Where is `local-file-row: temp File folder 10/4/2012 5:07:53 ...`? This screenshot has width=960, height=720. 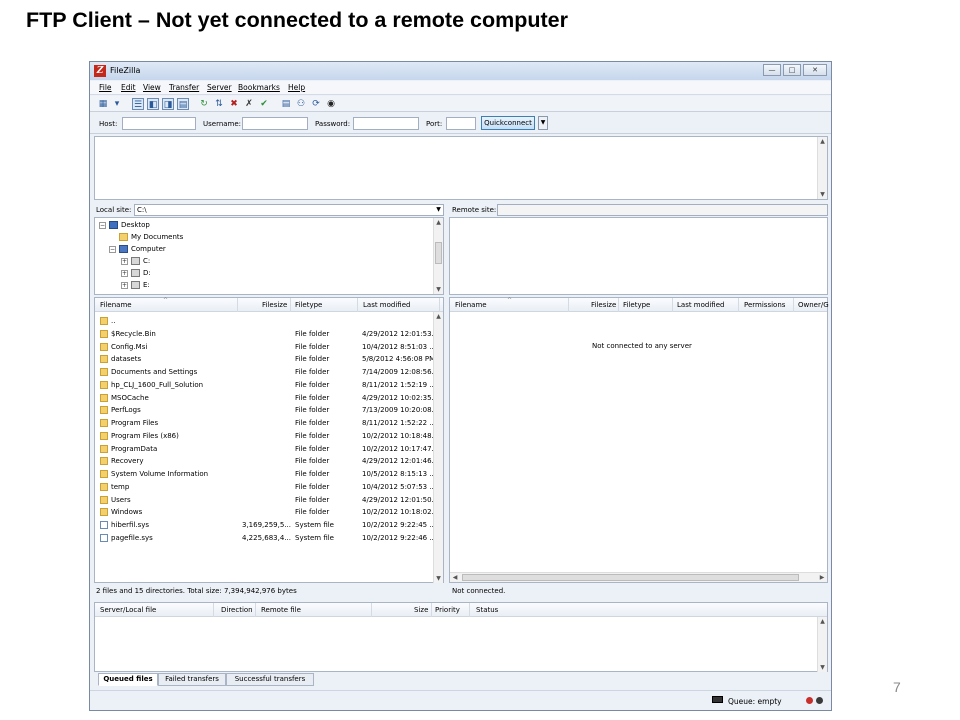 local-file-row: temp File folder 10/4/2012 5:07:53 ... is located at coordinates (269, 487).